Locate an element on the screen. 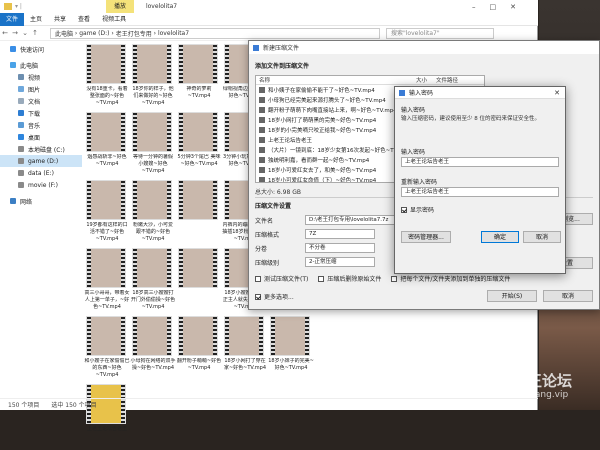  close-icon: ✕ is located at coordinates (557, 93).